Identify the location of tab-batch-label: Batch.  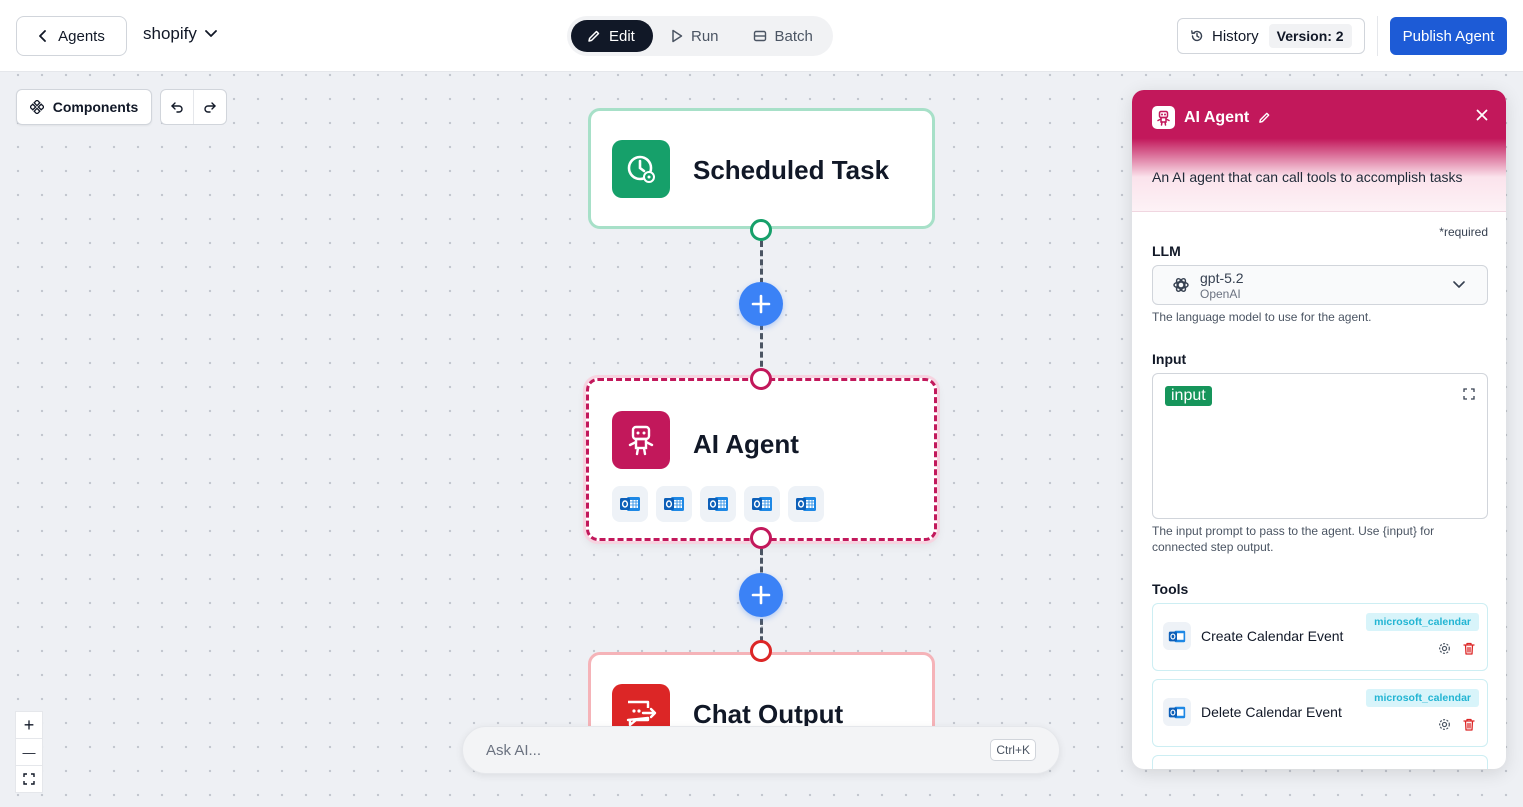
(793, 36).